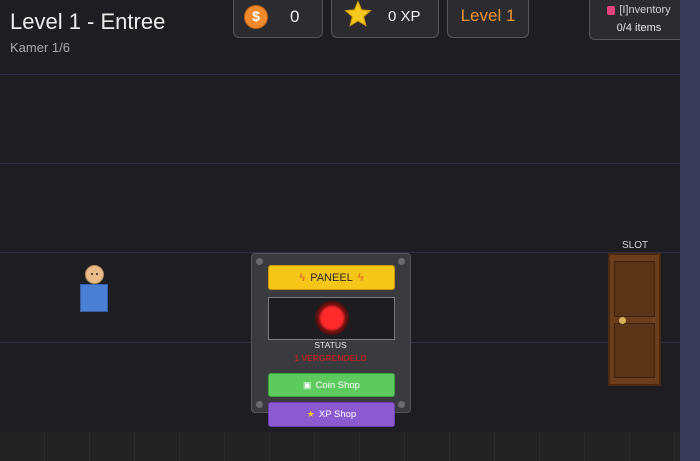 The width and height of the screenshot is (700, 461). Describe the element at coordinates (639, 28) in the screenshot. I see `inventory-count: 0/4 items` at that location.